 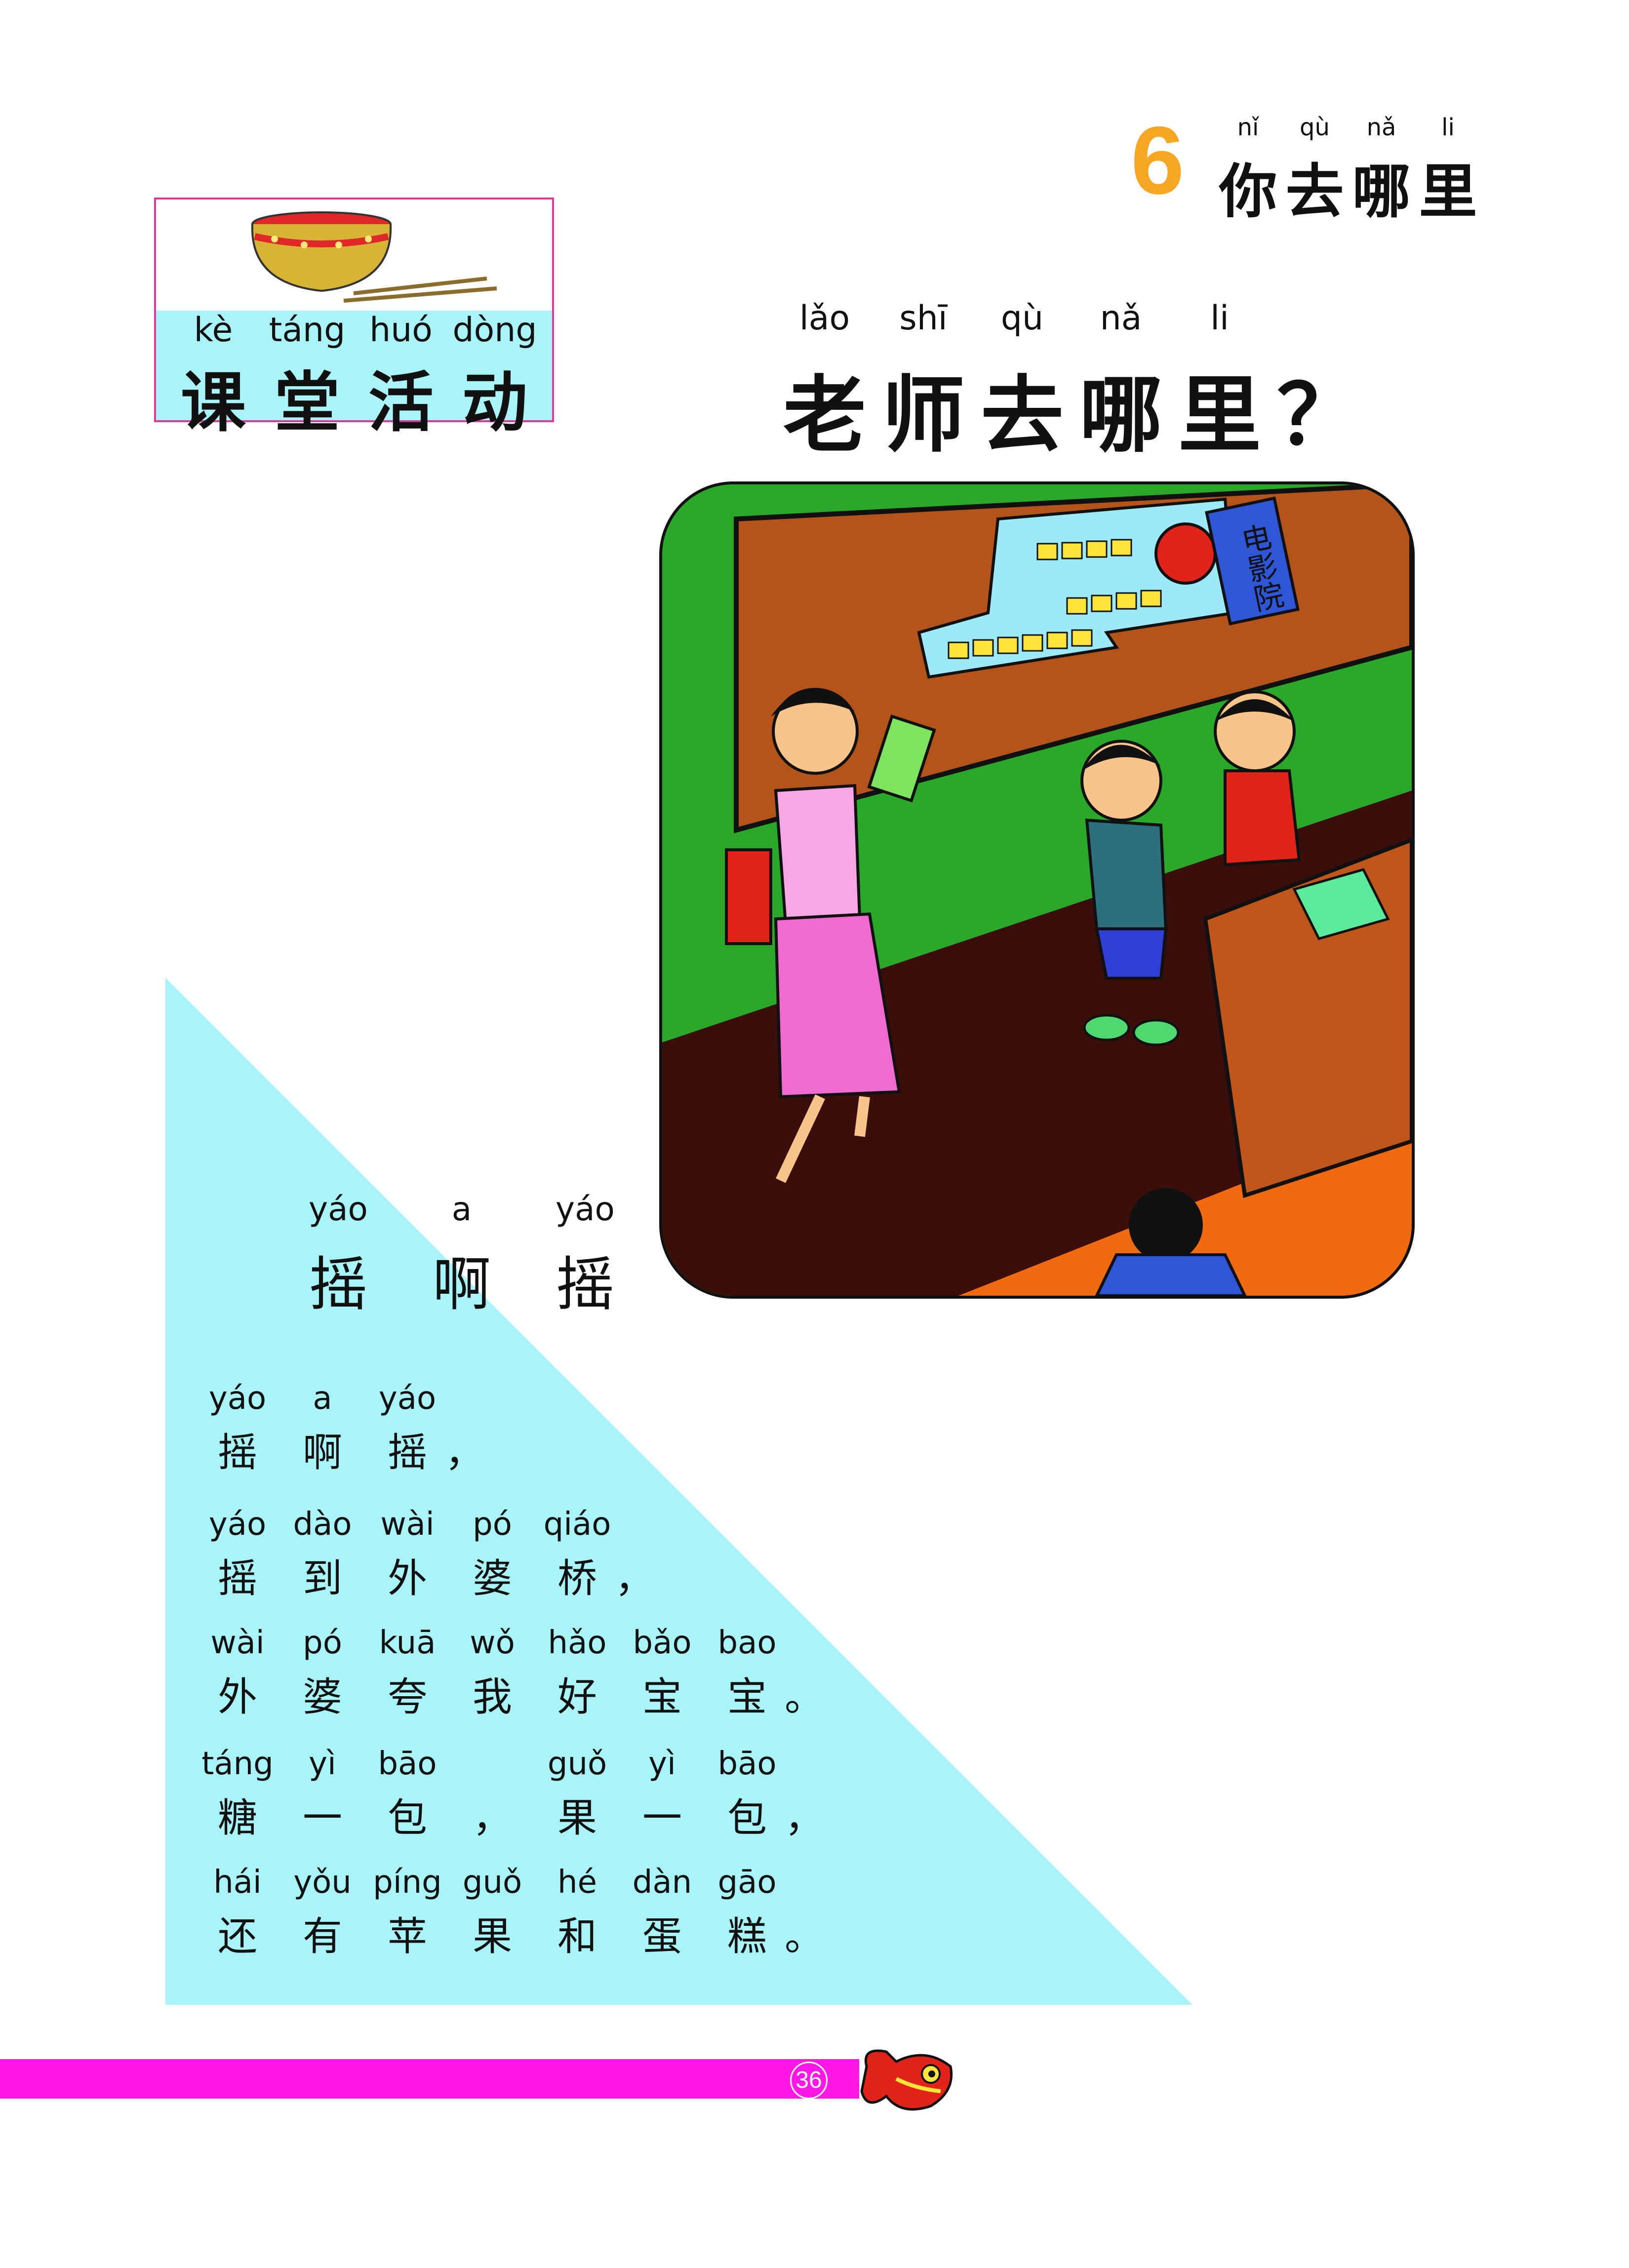 What do you see at coordinates (923, 319) in the screenshot?
I see `pinyin: shī` at bounding box center [923, 319].